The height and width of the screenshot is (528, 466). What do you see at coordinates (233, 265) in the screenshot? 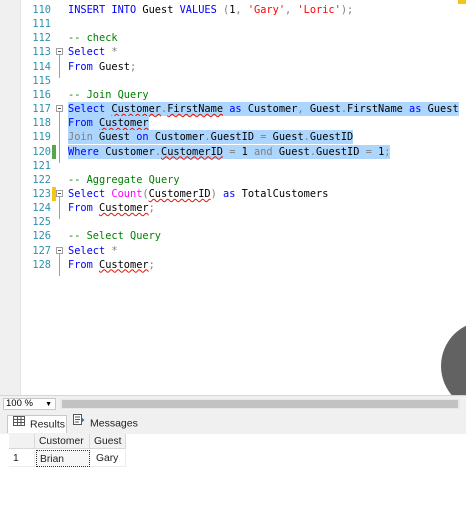
I see `code-line: 128 From Customer;` at bounding box center [233, 265].